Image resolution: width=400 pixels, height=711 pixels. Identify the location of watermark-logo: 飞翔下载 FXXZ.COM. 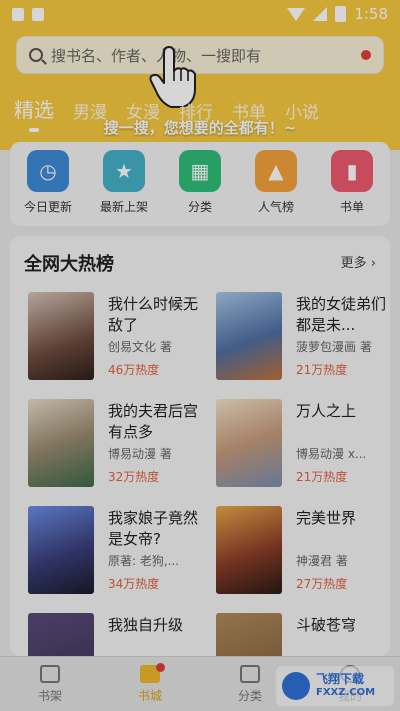
(335, 686).